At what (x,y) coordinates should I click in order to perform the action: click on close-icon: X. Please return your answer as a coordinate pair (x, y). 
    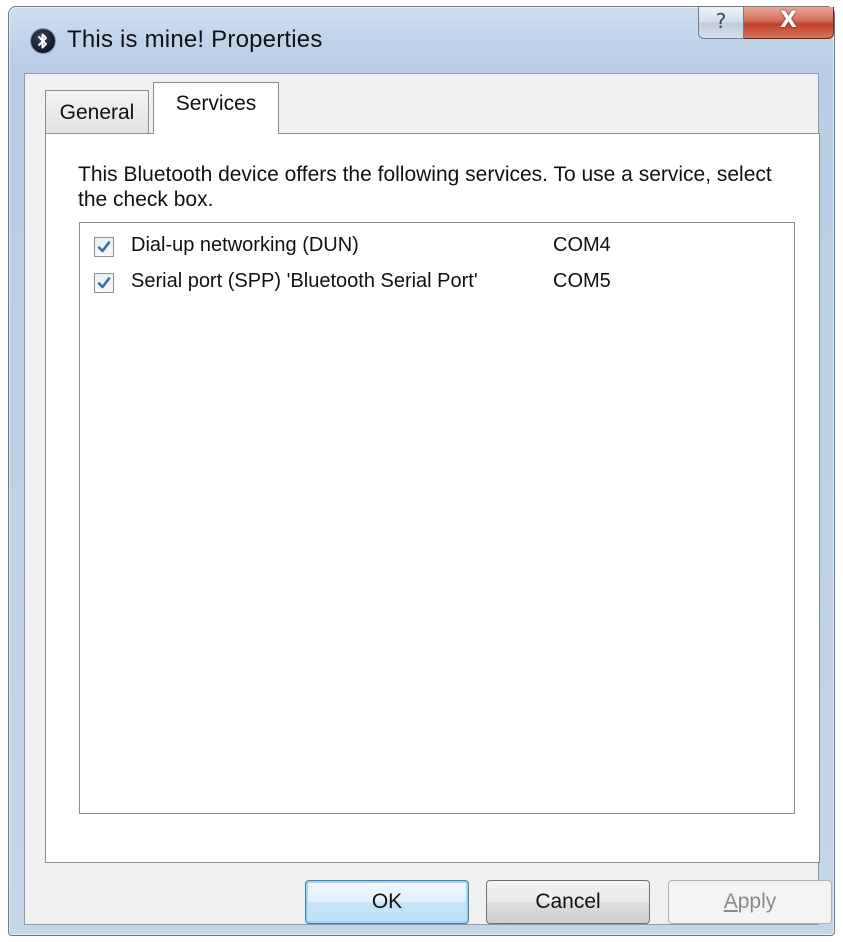
    Looking at the image, I should click on (788, 20).